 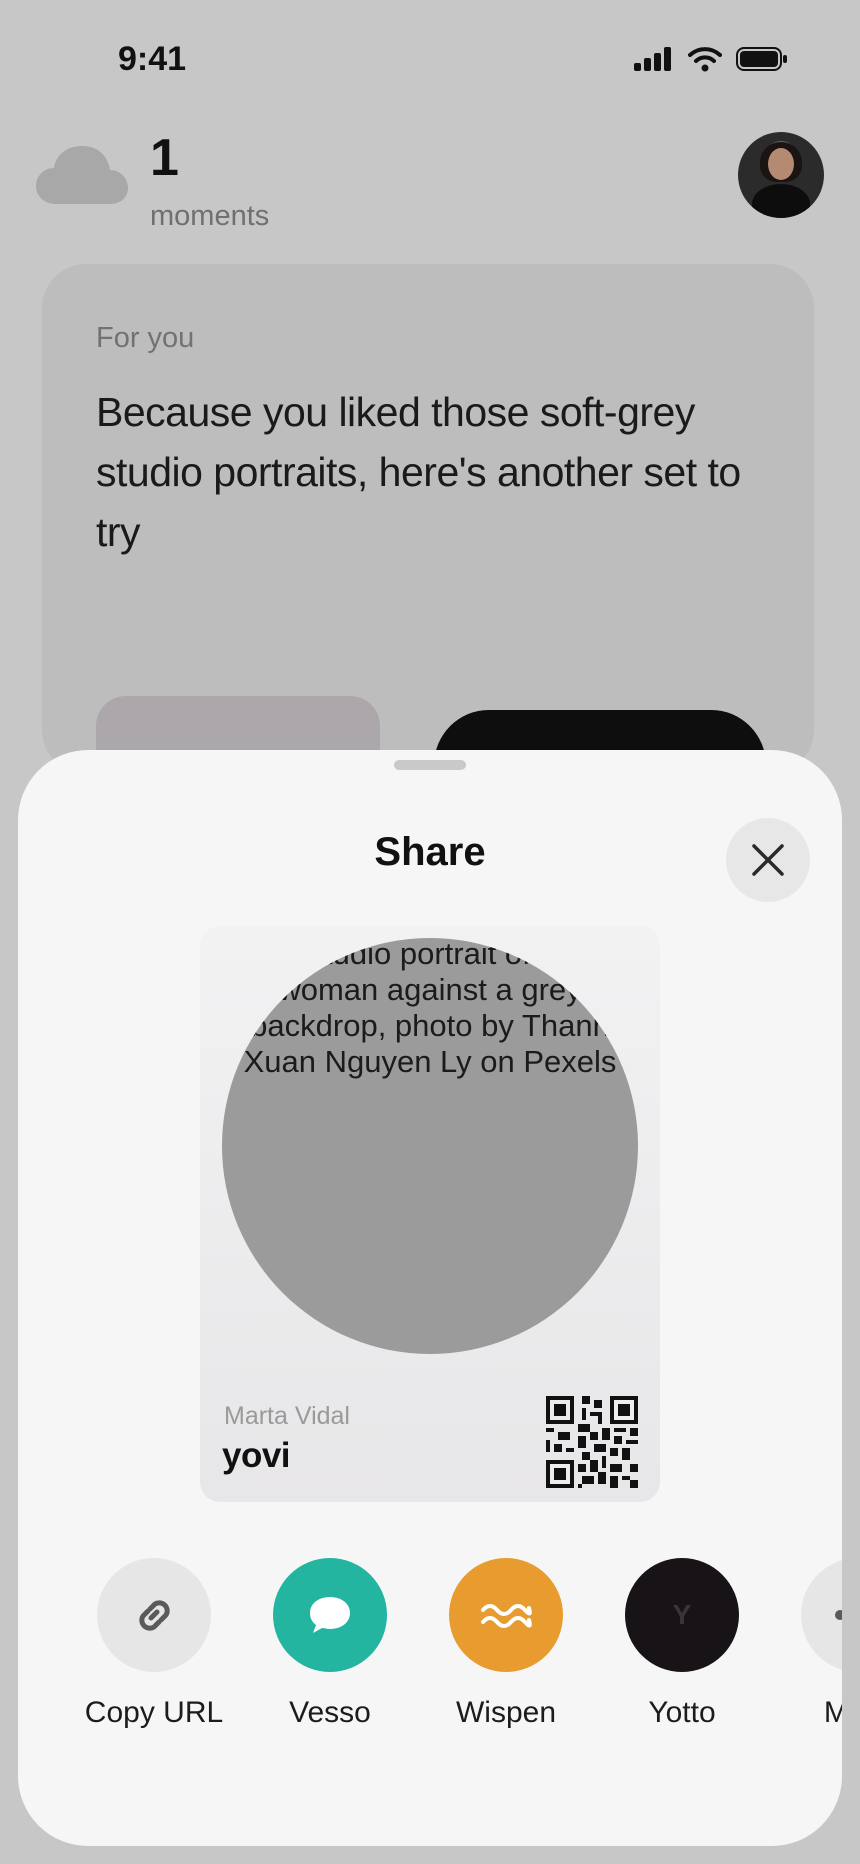 I want to click on status-icons, so click(x=711, y=59).